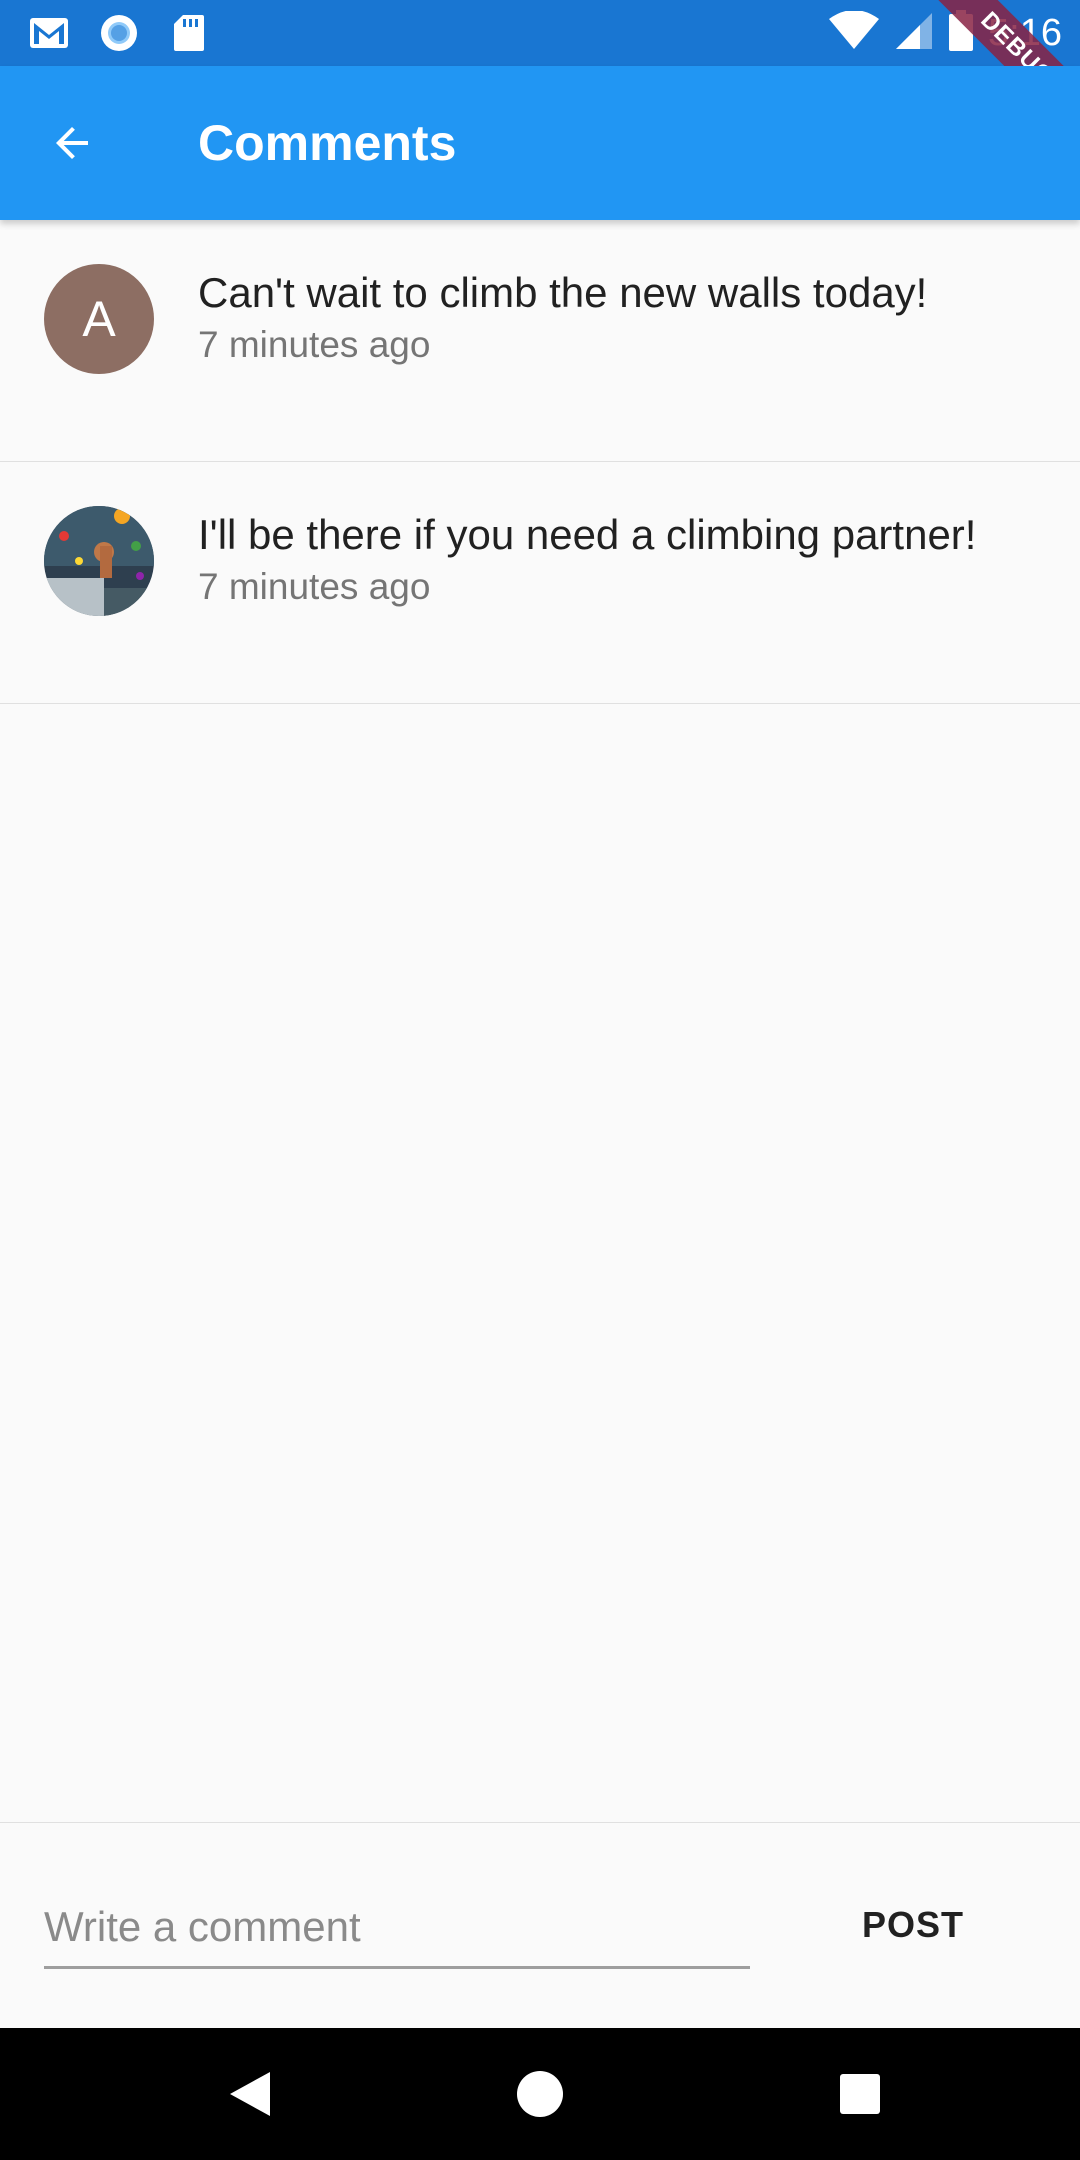 Image resolution: width=1080 pixels, height=2160 pixels. I want to click on wifi-icon, so click(854, 32).